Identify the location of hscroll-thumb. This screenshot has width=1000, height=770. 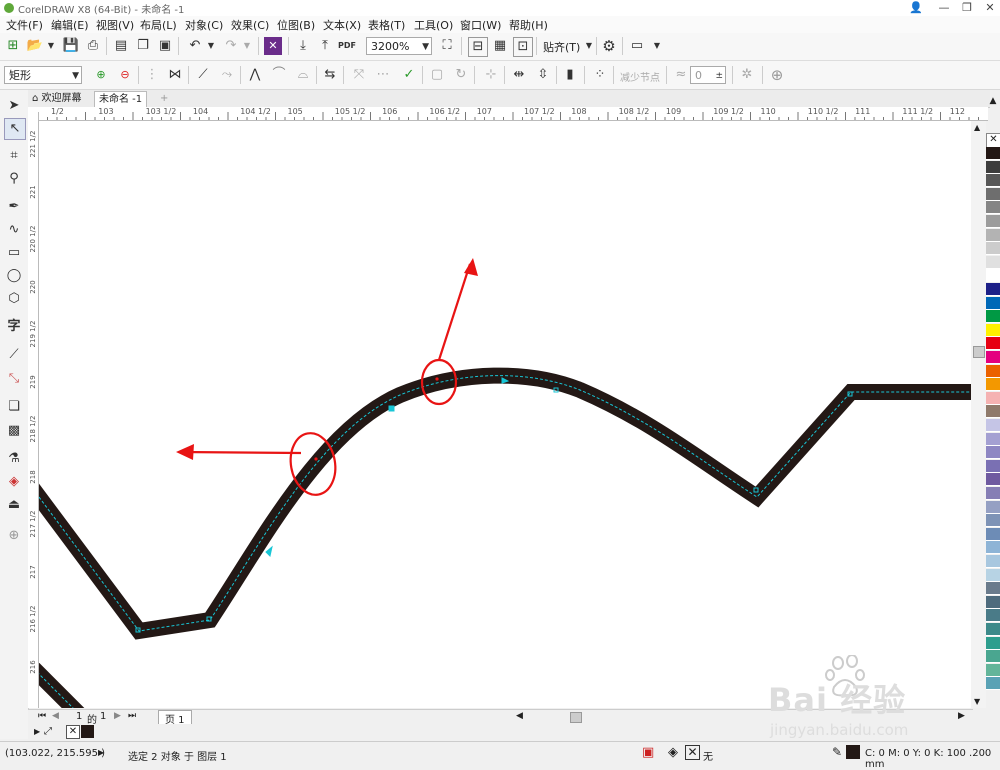
(576, 717).